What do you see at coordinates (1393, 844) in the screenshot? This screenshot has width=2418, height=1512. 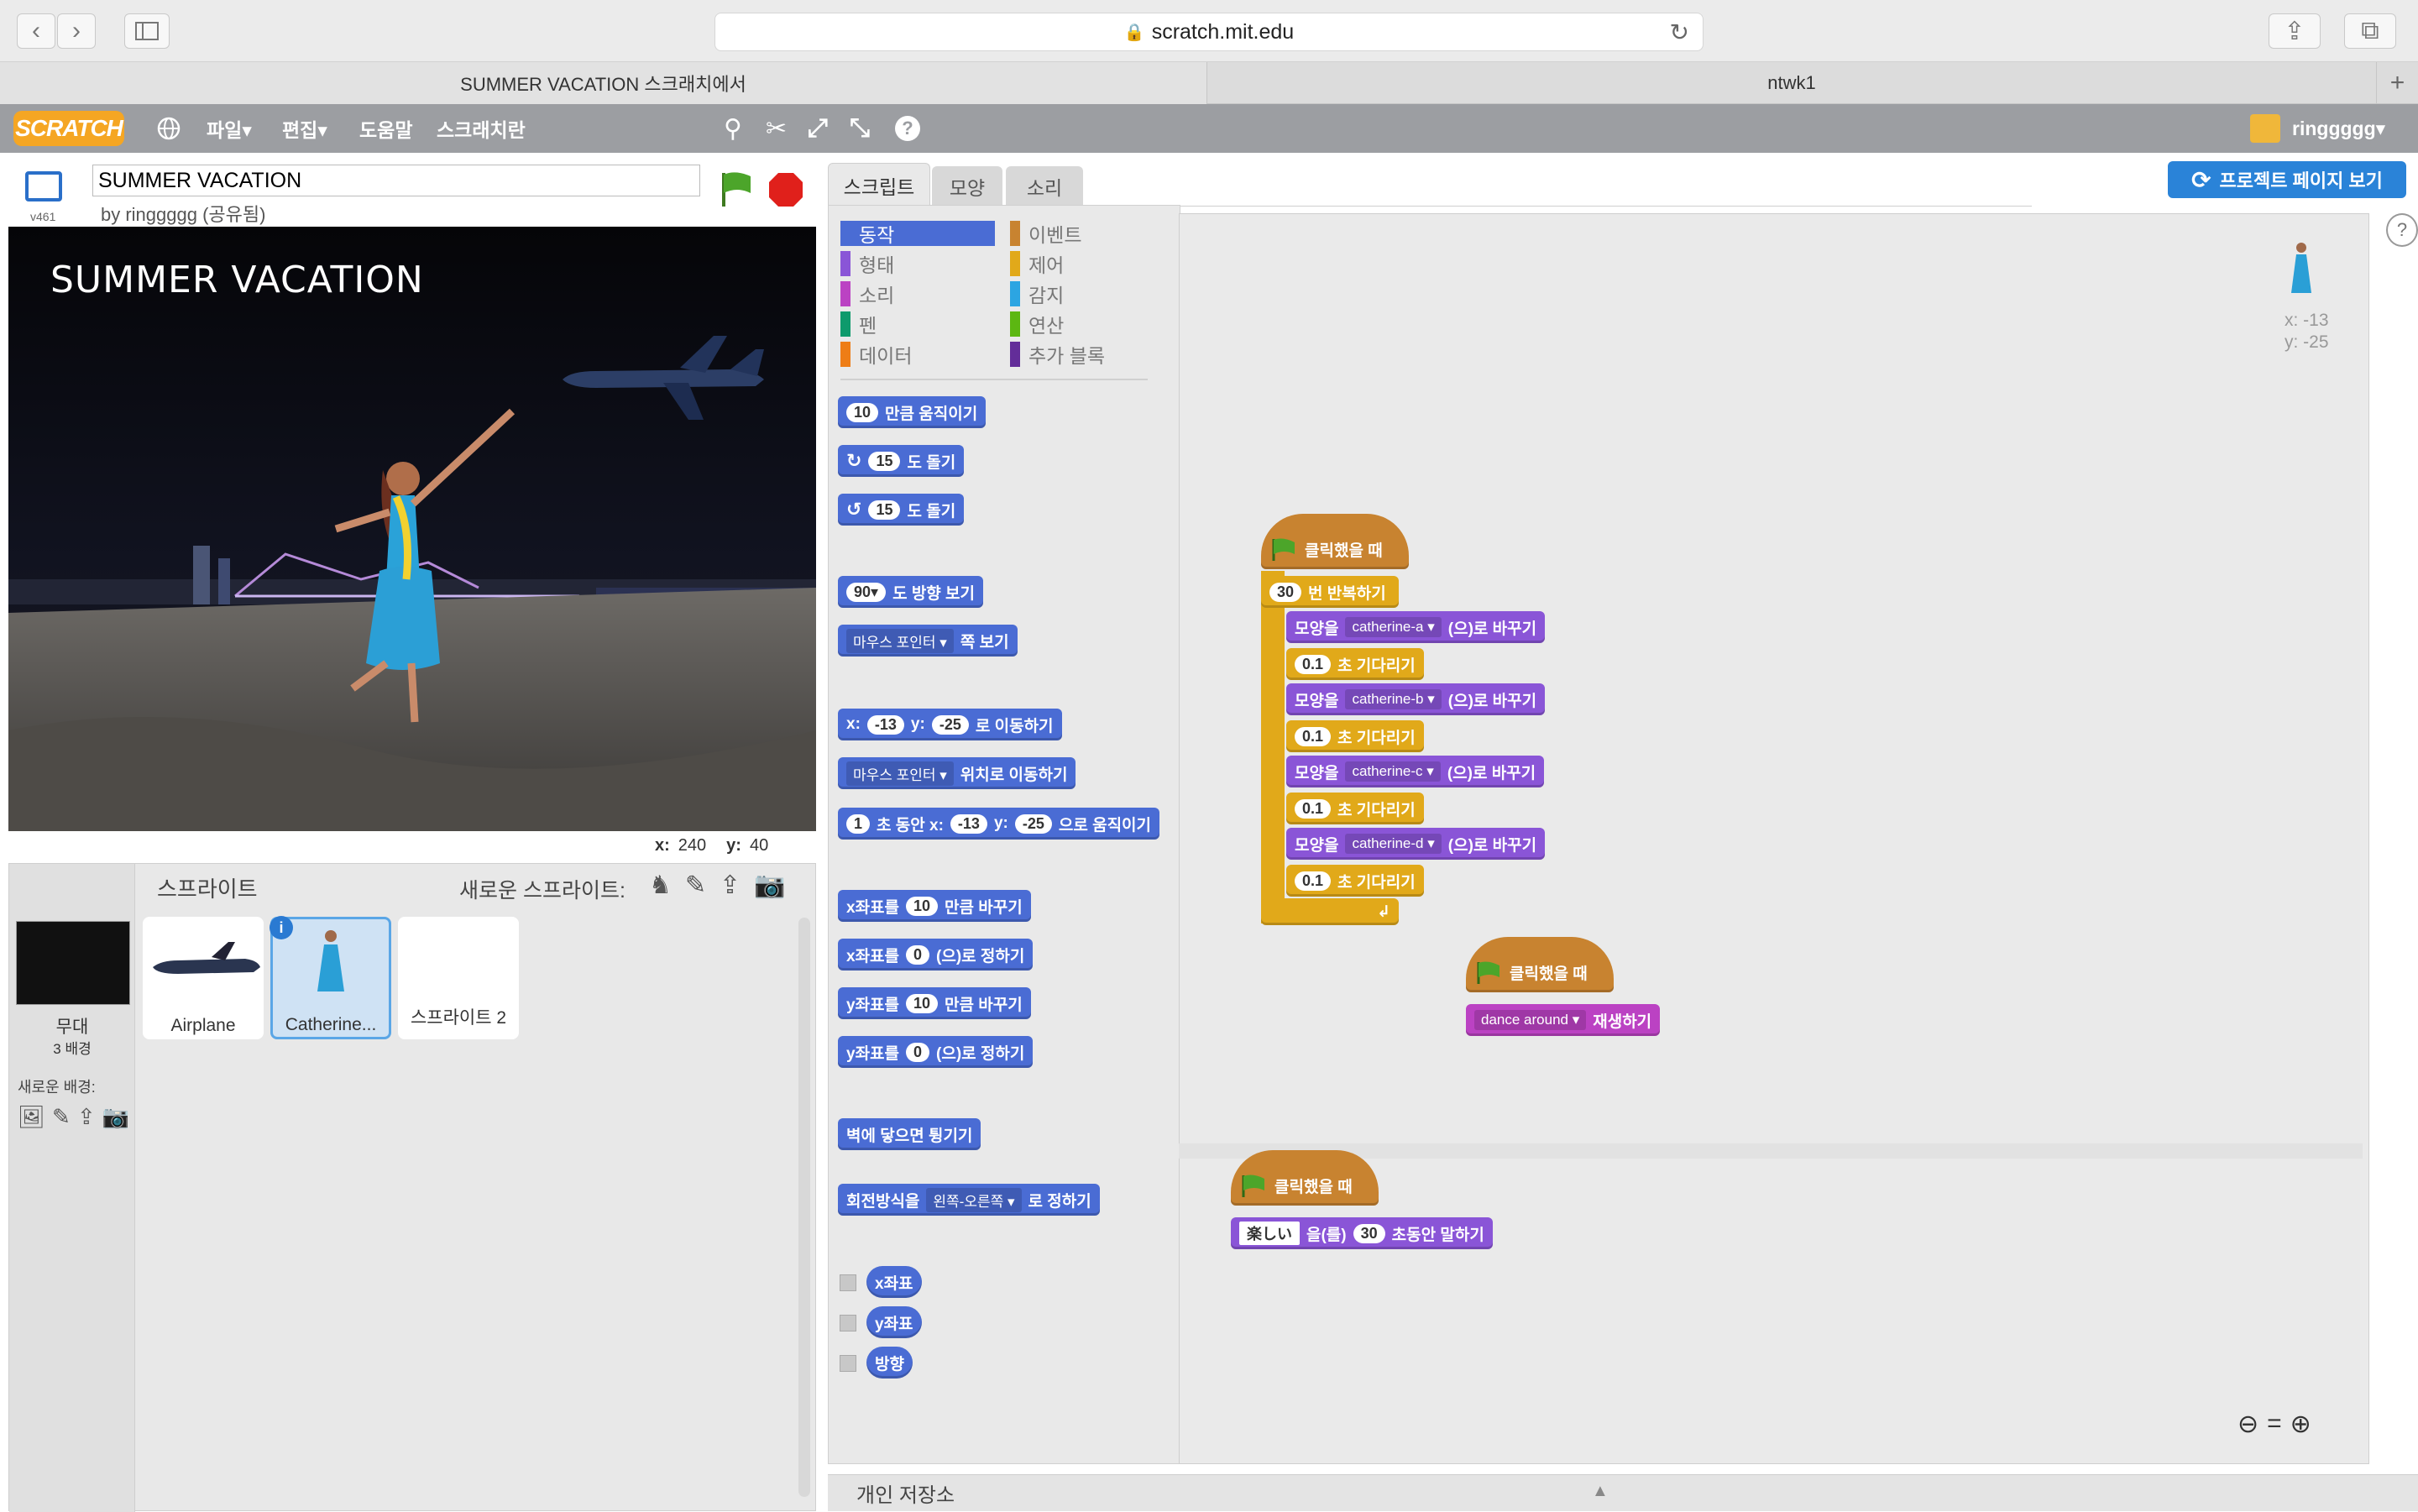 I see `block-dropdown: catherine-d ▾` at bounding box center [1393, 844].